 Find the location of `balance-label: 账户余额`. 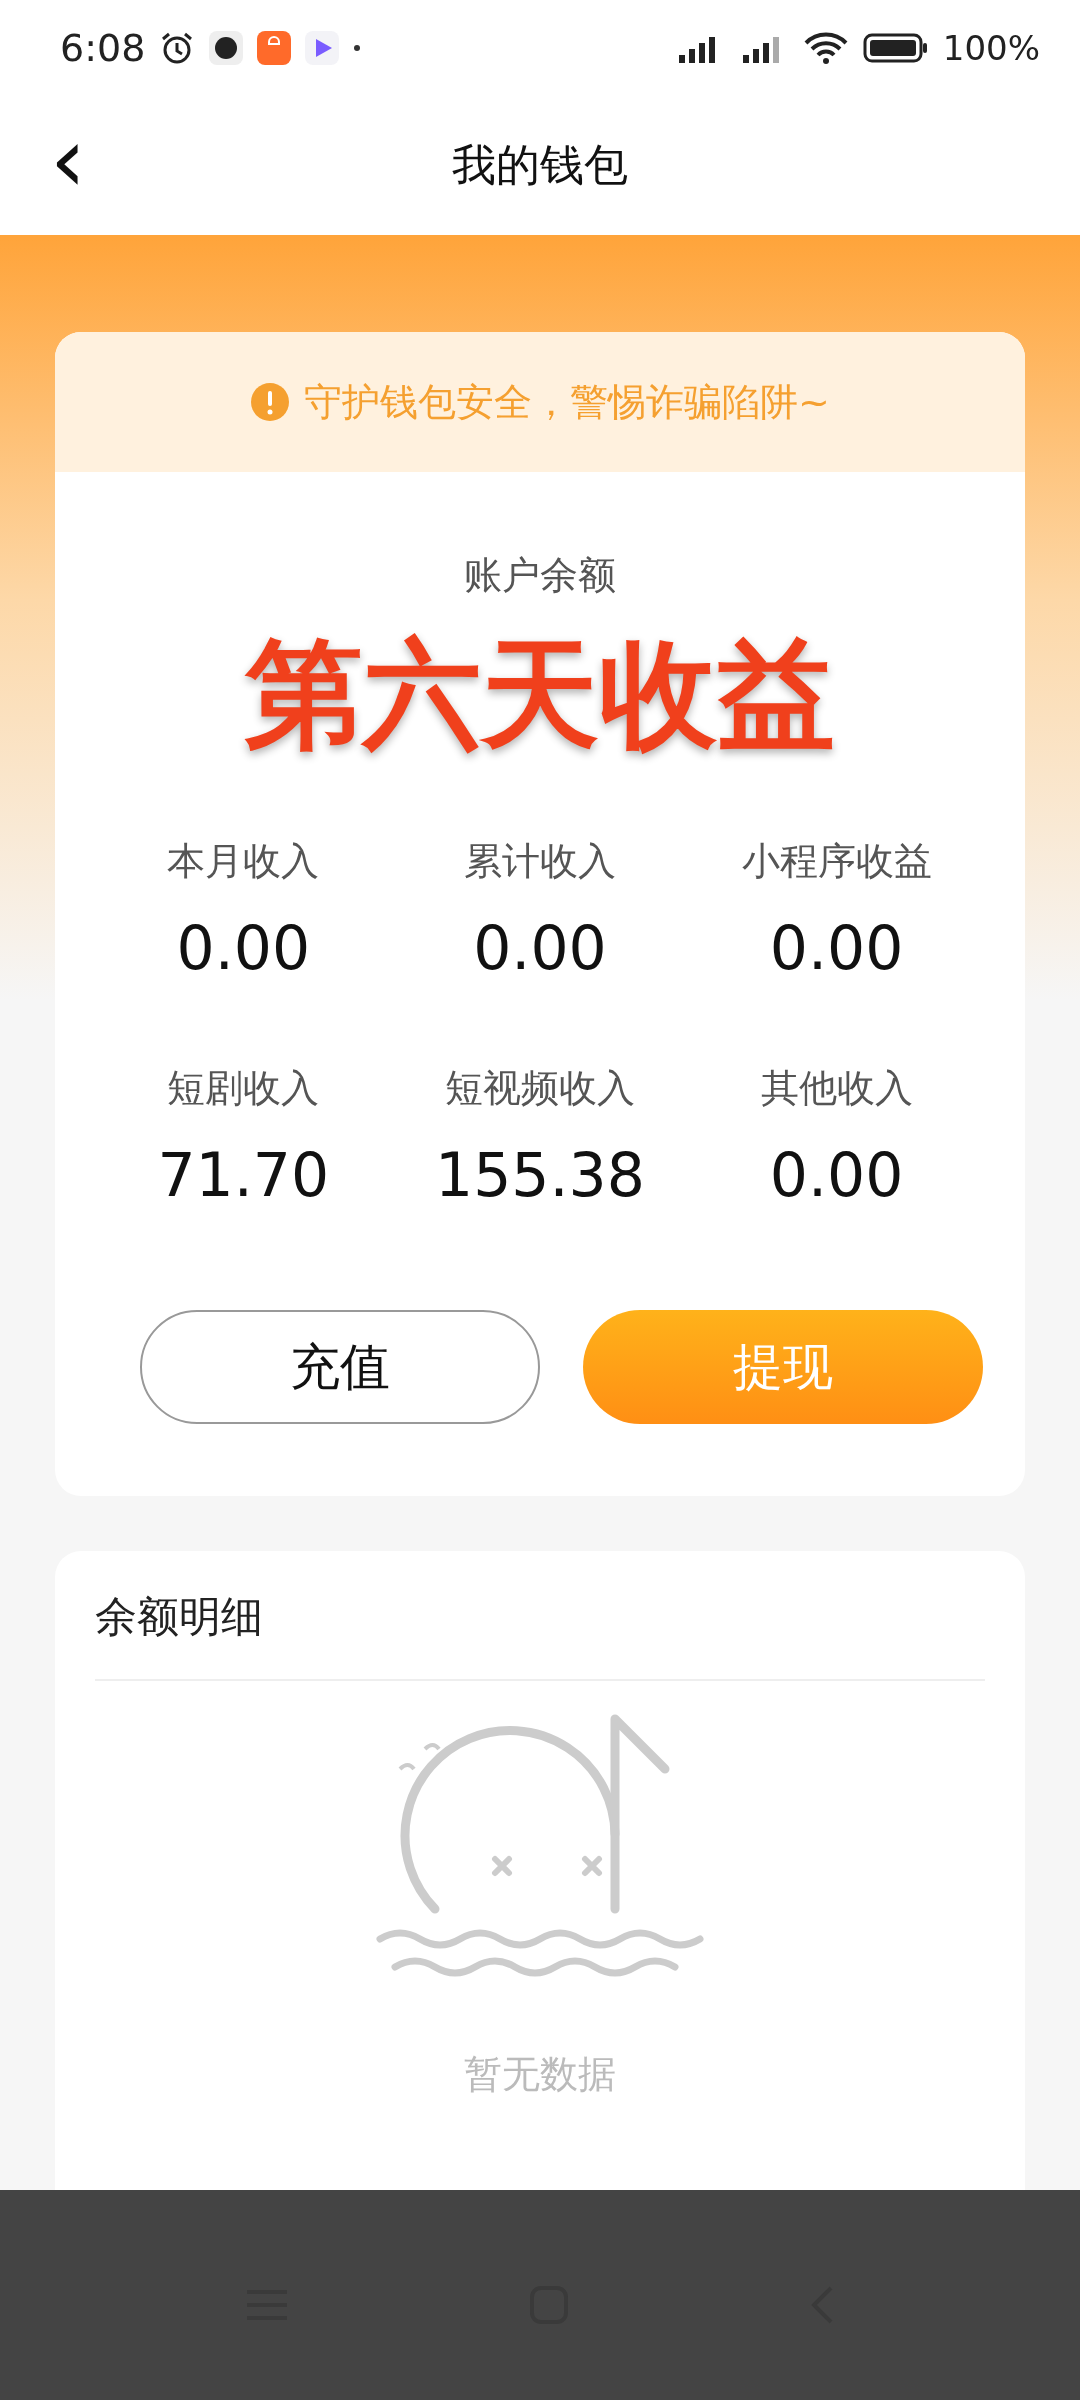

balance-label: 账户余额 is located at coordinates (540, 575).